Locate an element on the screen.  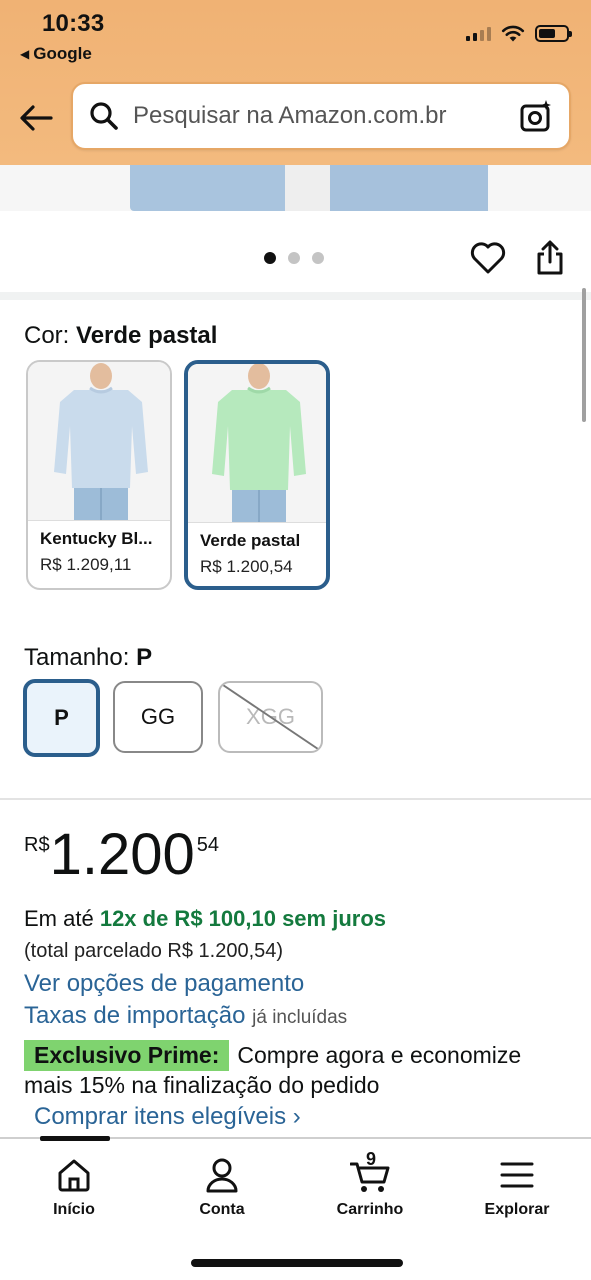
home-indicator is located at coordinates (297, 1263).